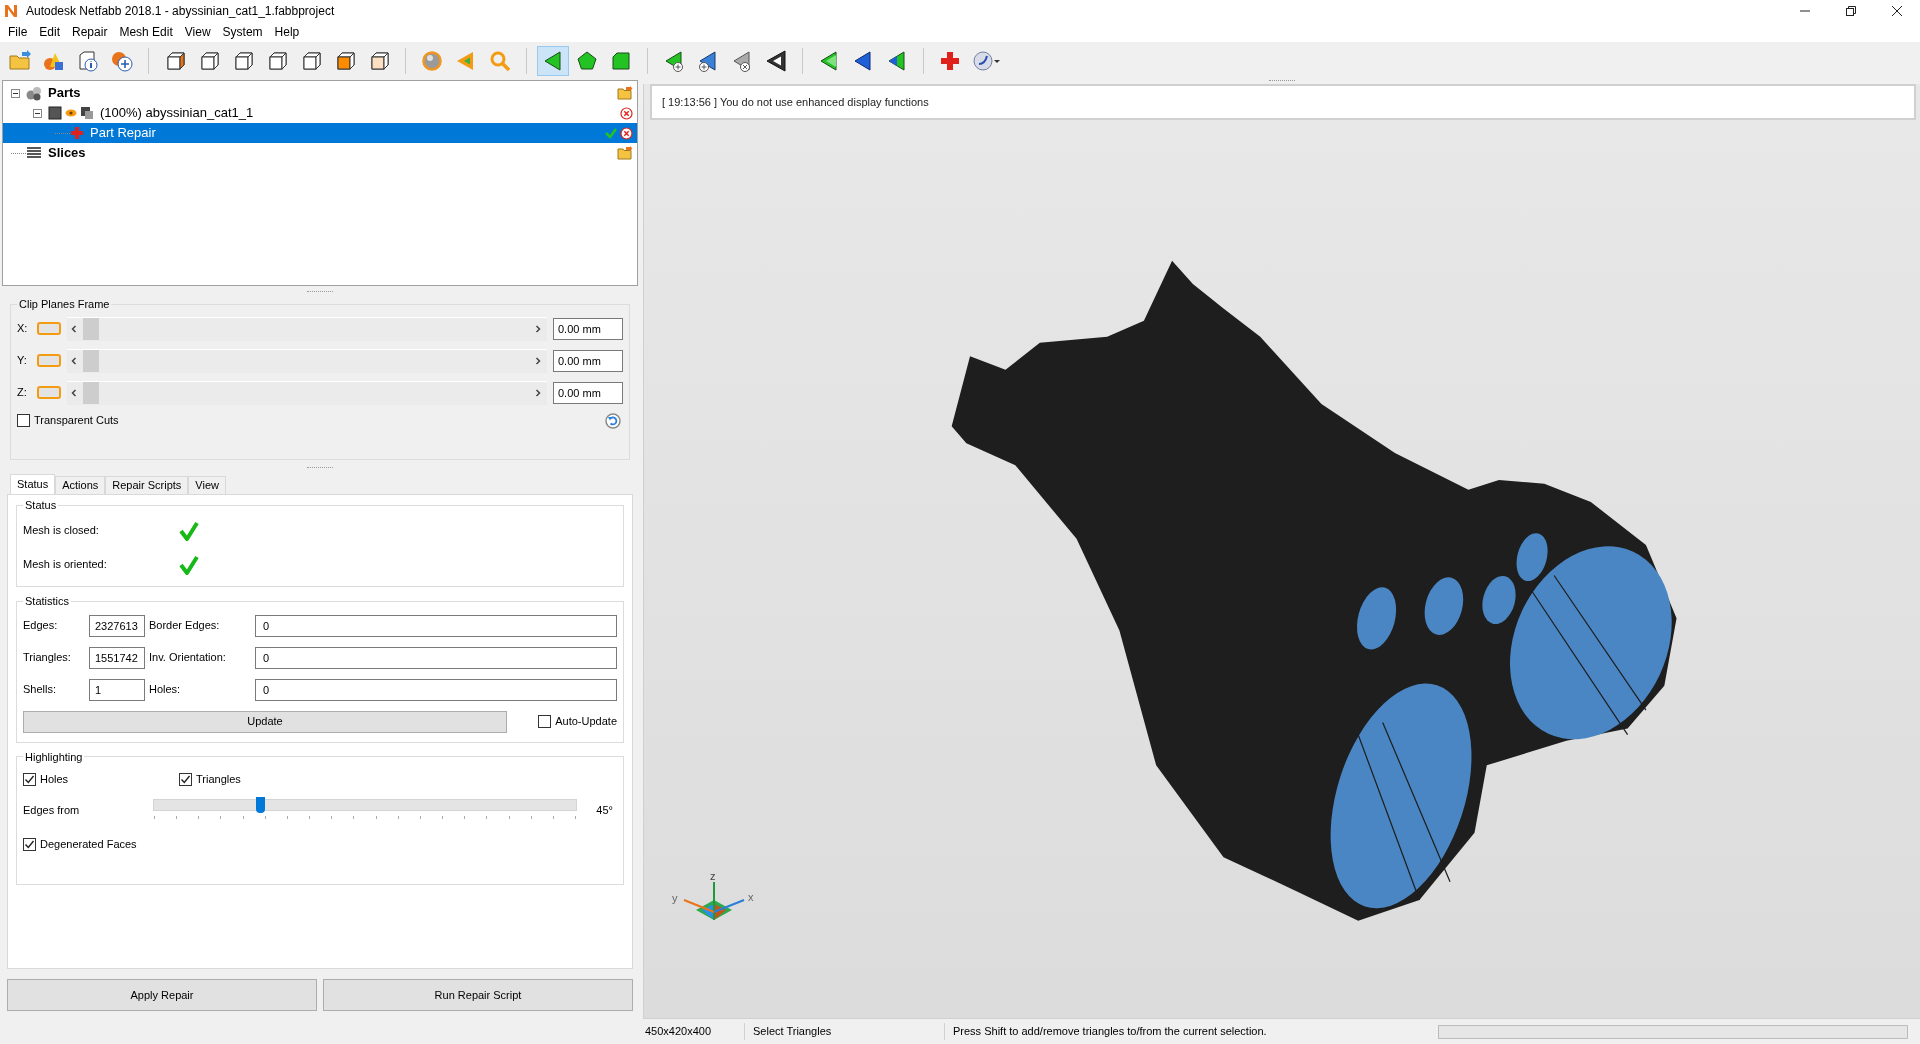 The height and width of the screenshot is (1044, 1920). I want to click on checkbox-label: Auto-Update, so click(586, 722).